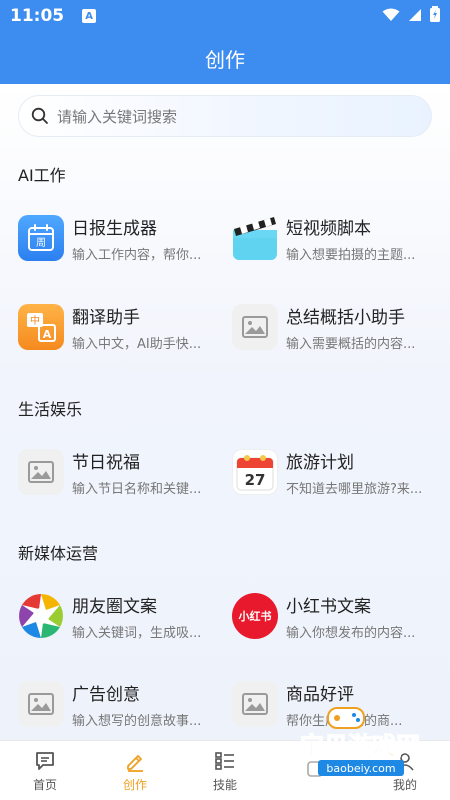  Describe the element at coordinates (320, 462) in the screenshot. I see `tool-title: 旅游计划` at that location.